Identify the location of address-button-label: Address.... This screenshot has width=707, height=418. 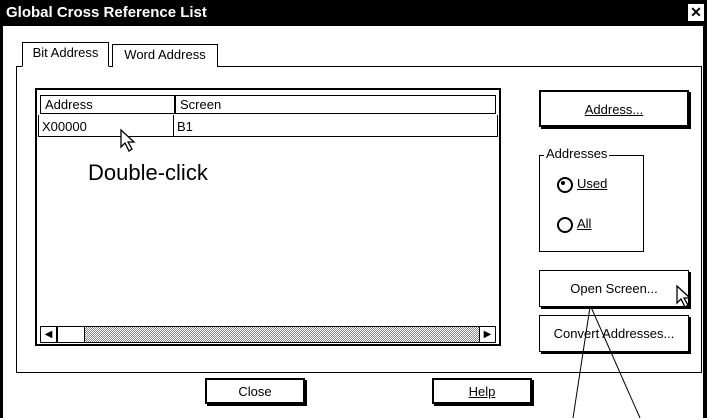
(614, 109).